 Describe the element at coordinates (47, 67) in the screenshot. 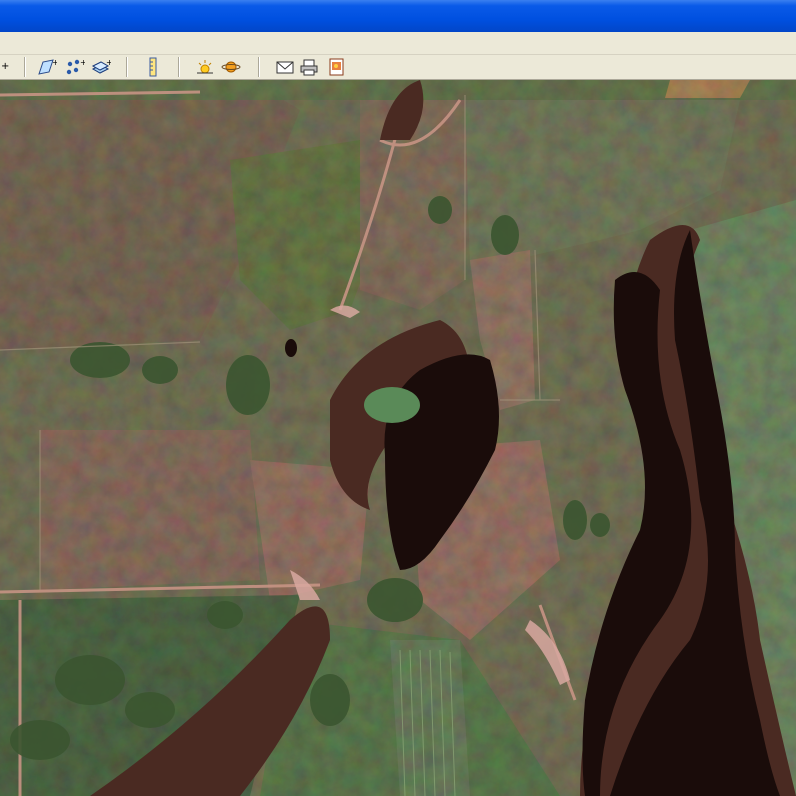

I see `polygon-add-icon: +` at that location.